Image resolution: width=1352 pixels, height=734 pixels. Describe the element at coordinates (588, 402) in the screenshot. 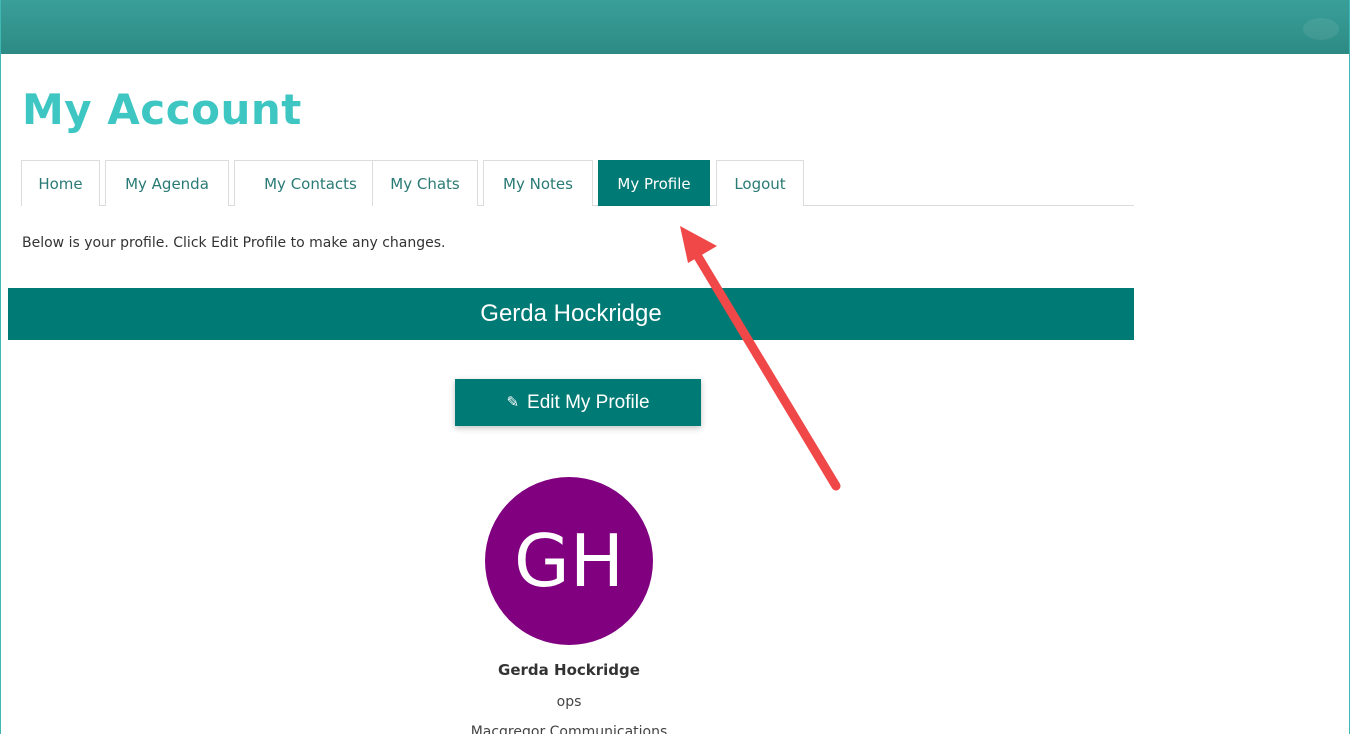

I see `edit-profile-label: Edit My Profile` at that location.